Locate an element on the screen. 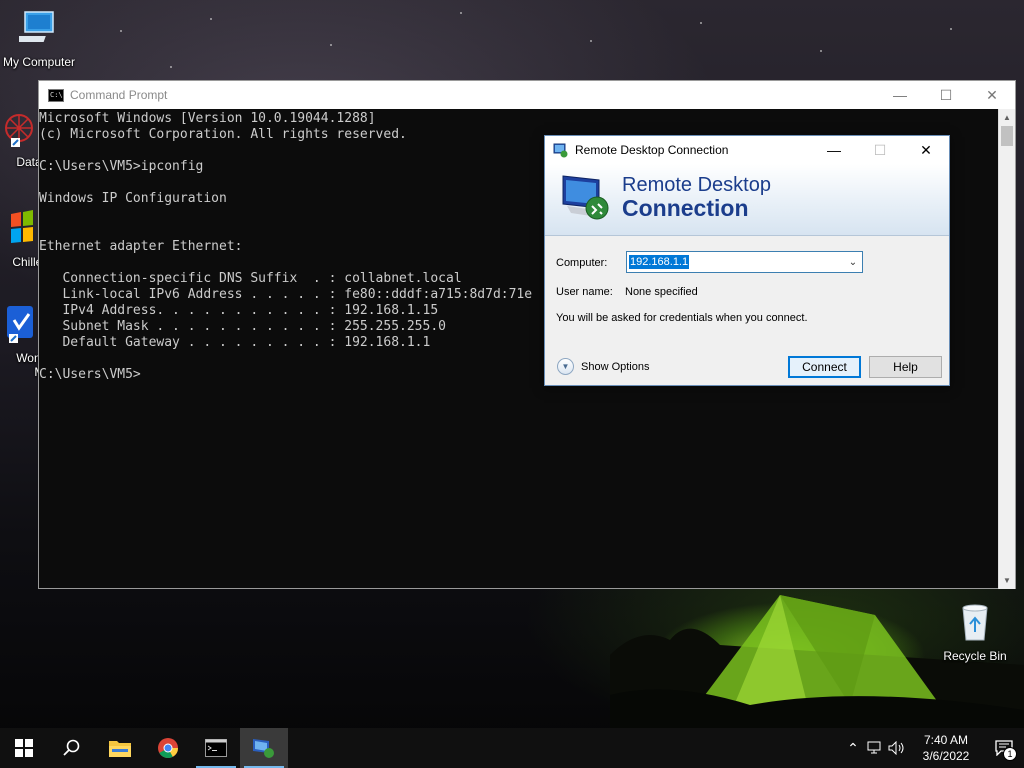  rdc-titlebar: Remote Desktop Connection — ☐ ✕ is located at coordinates (747, 150).